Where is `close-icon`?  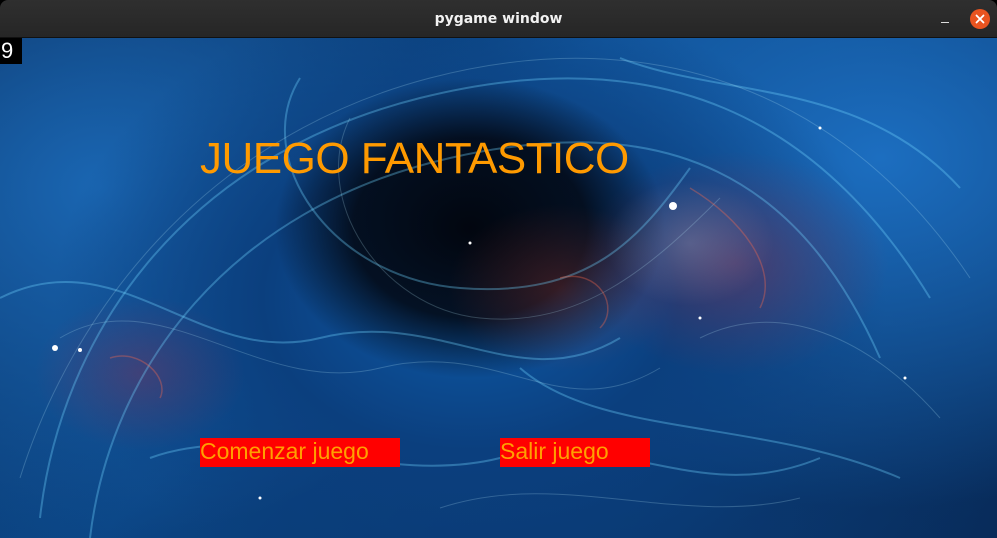
close-icon is located at coordinates (980, 19).